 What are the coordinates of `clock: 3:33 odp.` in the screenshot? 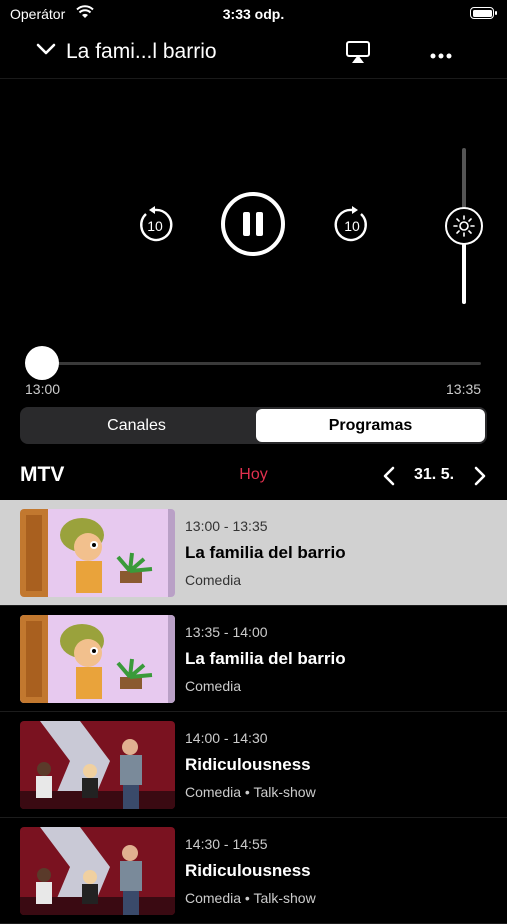 It's located at (253, 14).